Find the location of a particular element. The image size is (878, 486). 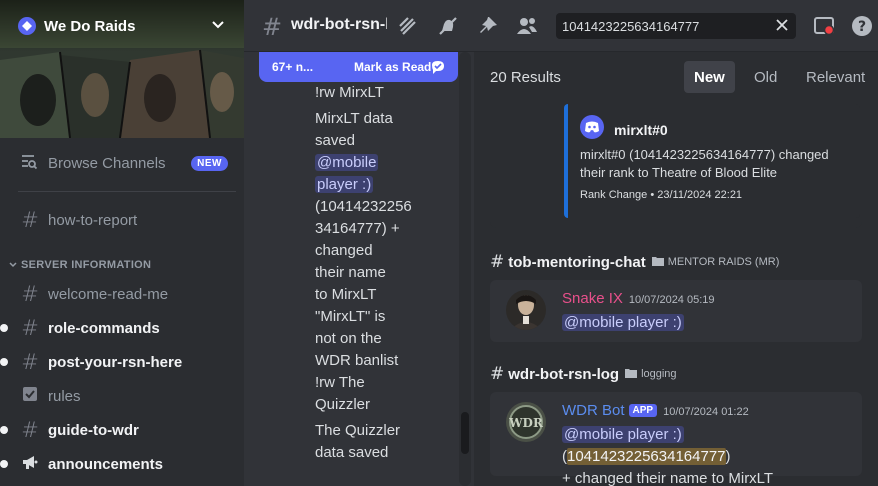

sort-tab-old: Old is located at coordinates (765, 77).